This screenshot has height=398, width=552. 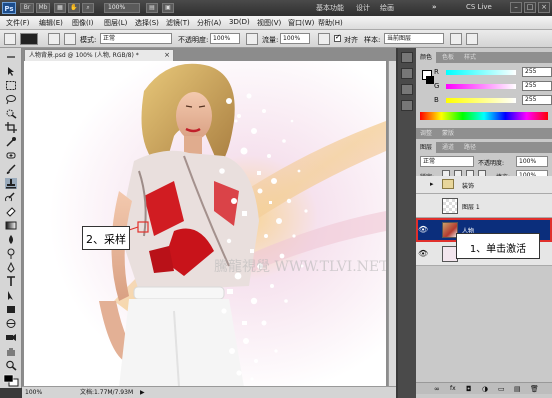 I want to click on menu-help: 帮助(H), so click(x=330, y=23).